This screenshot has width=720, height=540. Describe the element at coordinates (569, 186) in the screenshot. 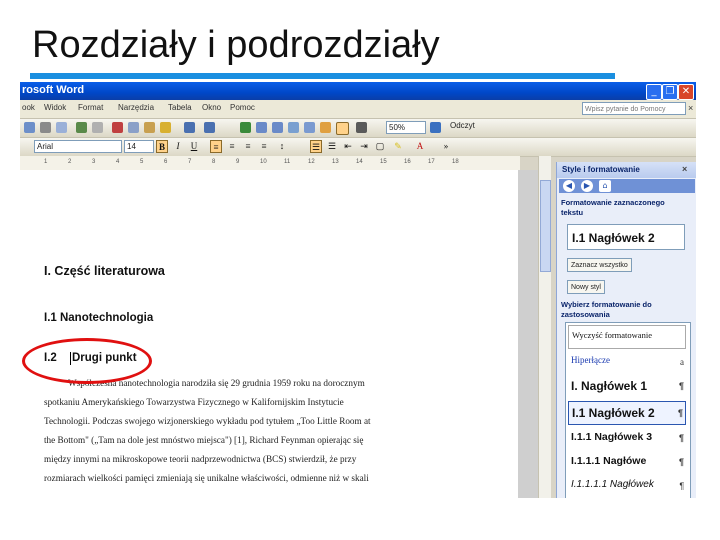

I see `back-icon: ◀` at that location.